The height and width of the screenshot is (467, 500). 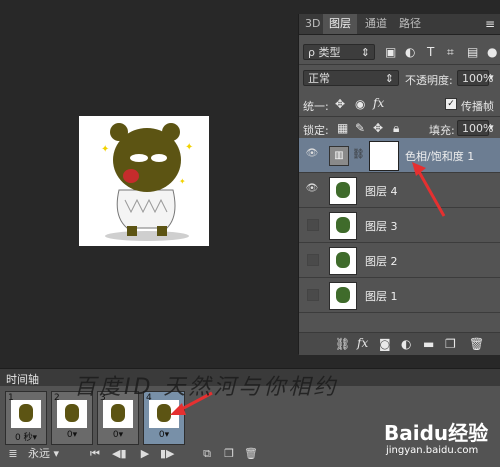 What do you see at coordinates (324, 52) in the screenshot?
I see `kind-filter-value: ρ 类型` at bounding box center [324, 52].